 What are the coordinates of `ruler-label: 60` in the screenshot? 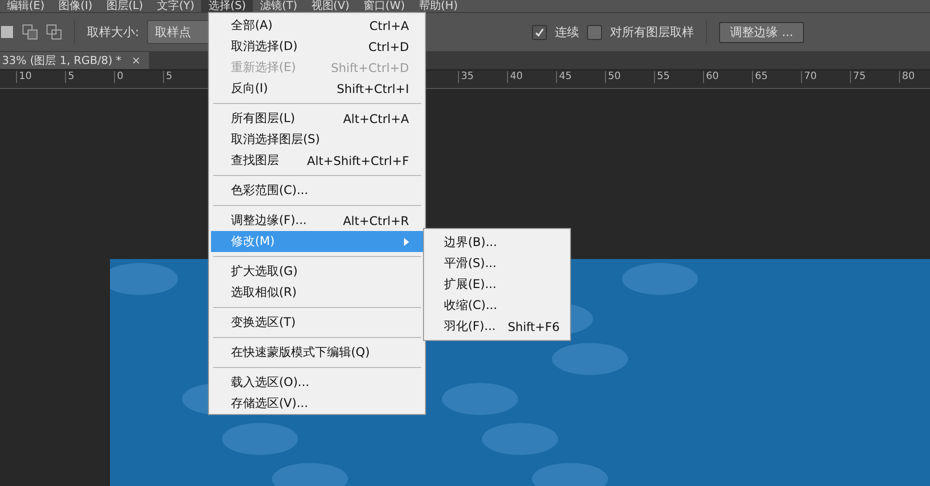 It's located at (727, 77).